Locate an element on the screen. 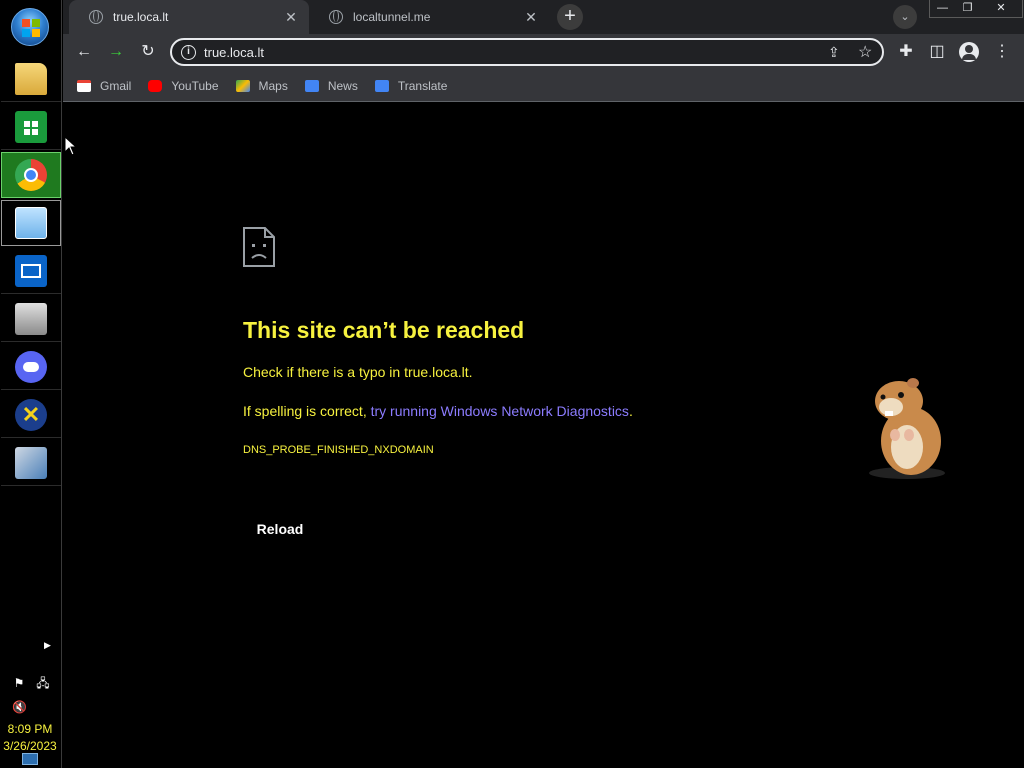  tab-localtunnel: localtunnel.me ✕ is located at coordinates (429, 17).